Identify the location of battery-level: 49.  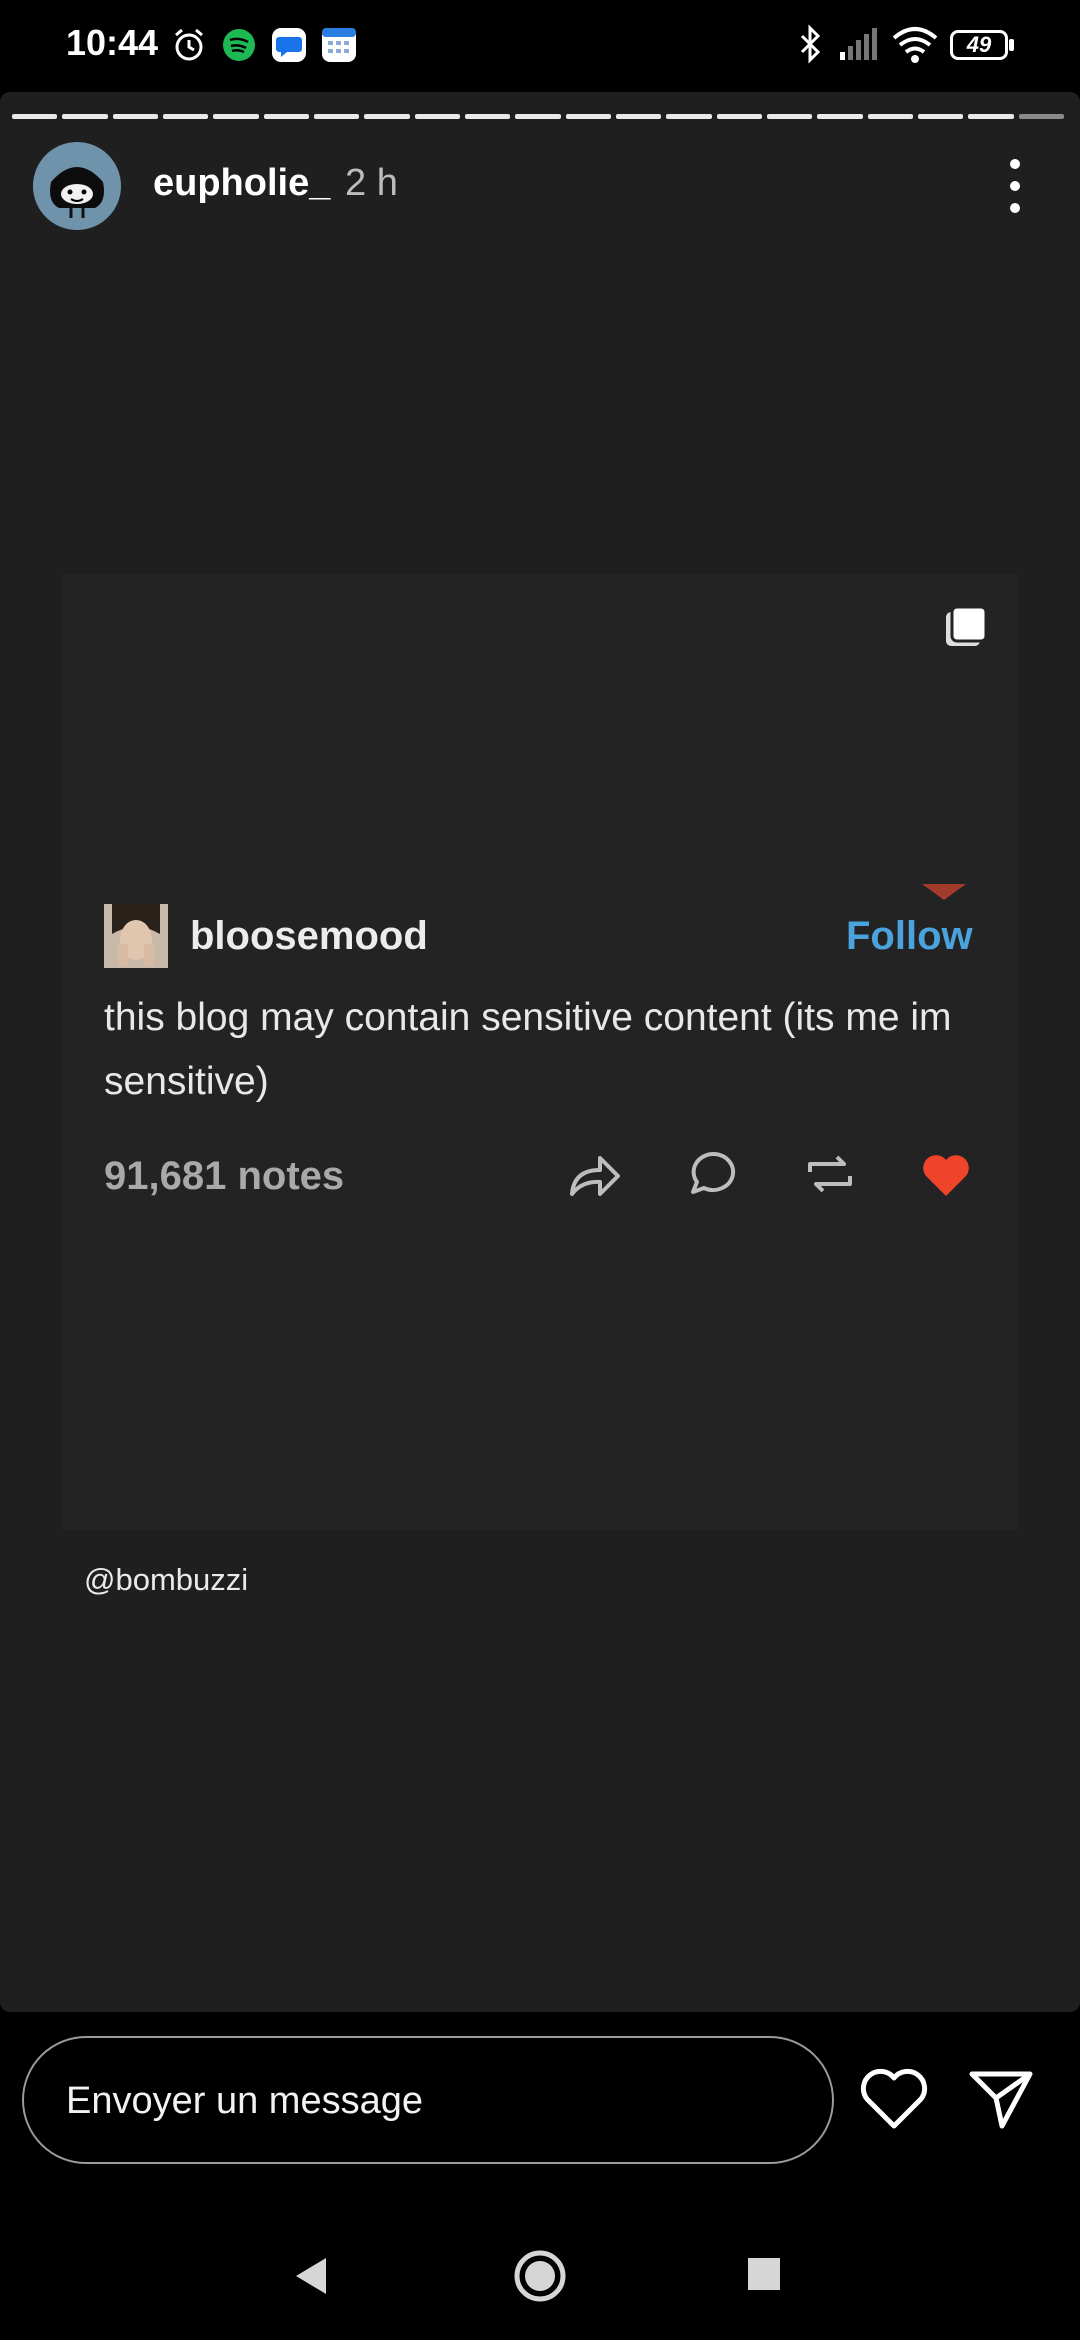
(979, 44).